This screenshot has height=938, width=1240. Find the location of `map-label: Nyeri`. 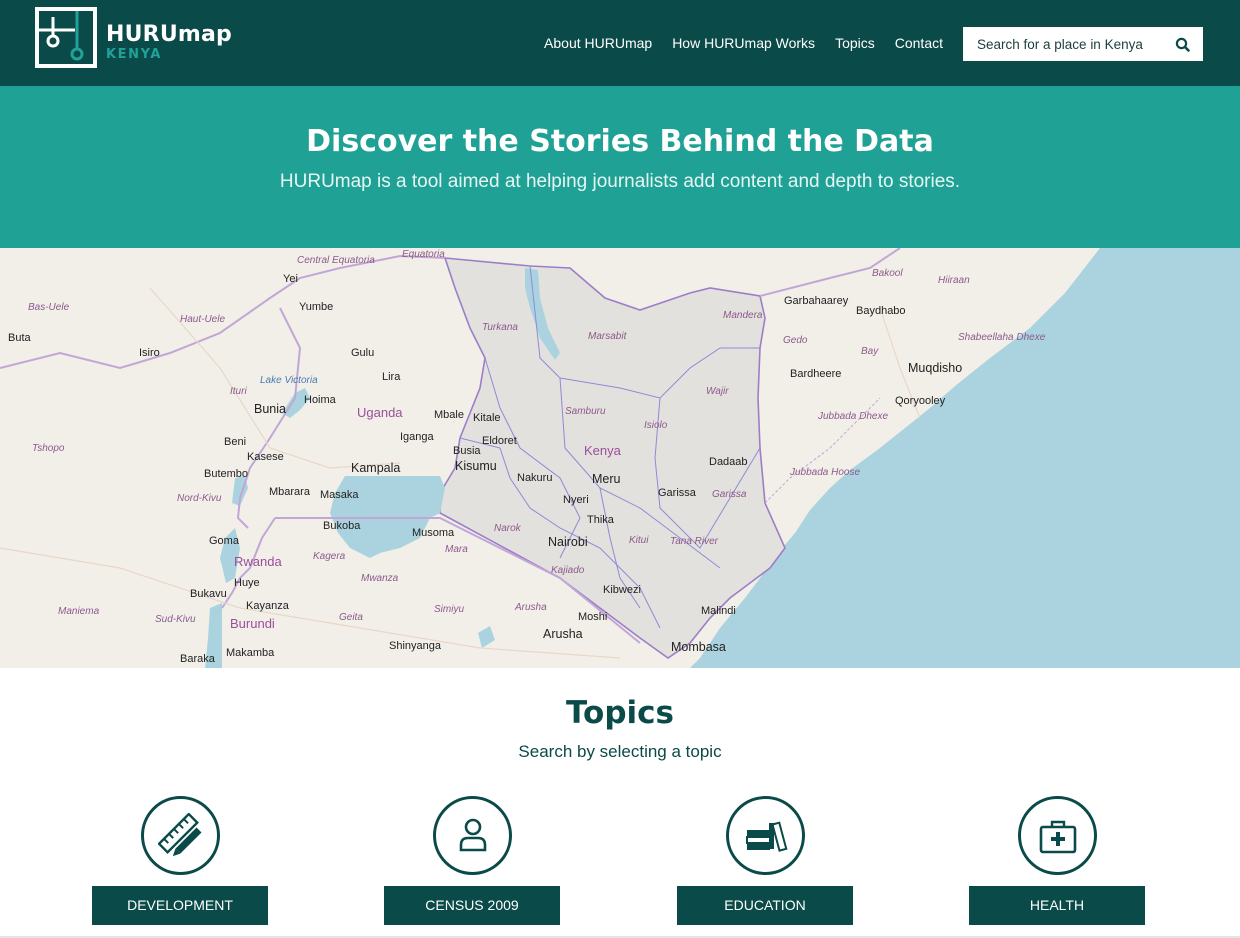

map-label: Nyeri is located at coordinates (576, 500).